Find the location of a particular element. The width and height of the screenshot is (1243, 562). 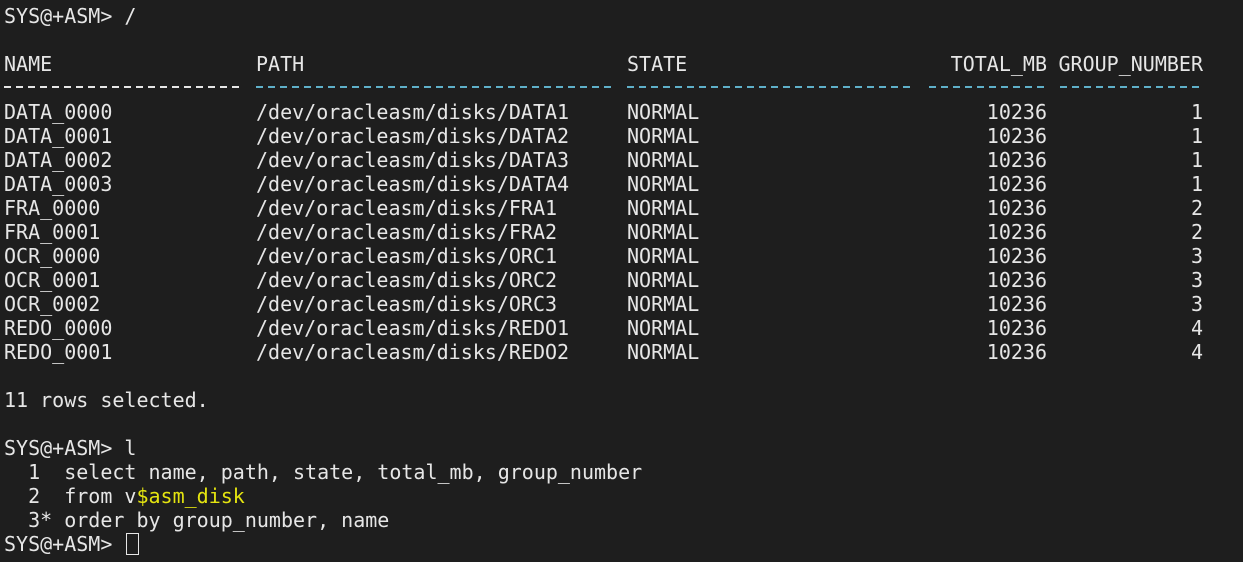

column-header-group-number: GROUP_NUMBER is located at coordinates (1131, 64).